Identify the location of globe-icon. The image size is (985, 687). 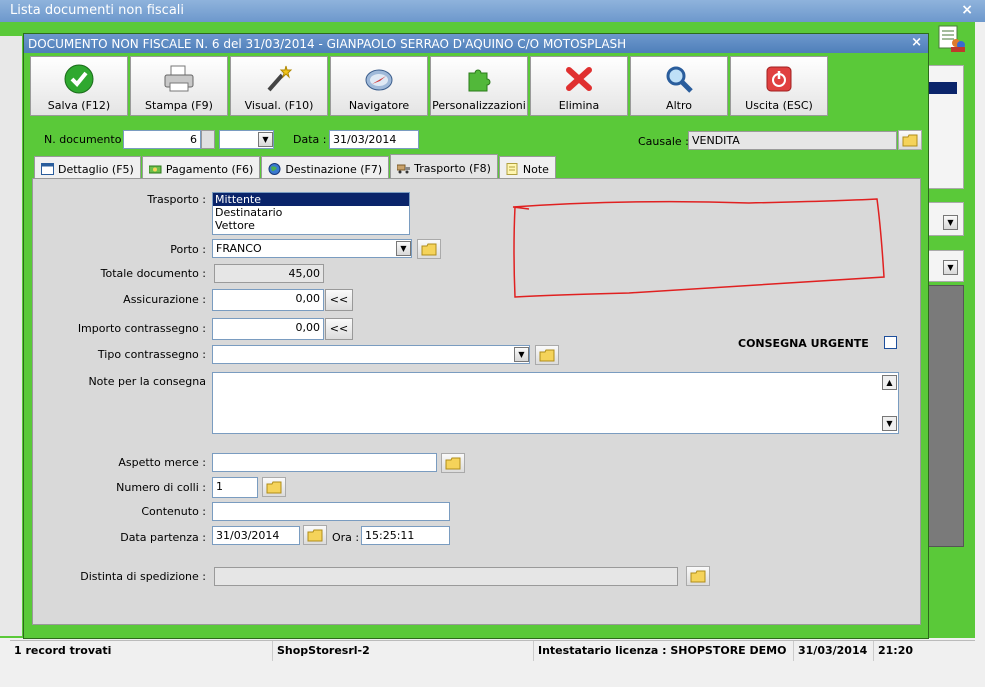
(274, 169).